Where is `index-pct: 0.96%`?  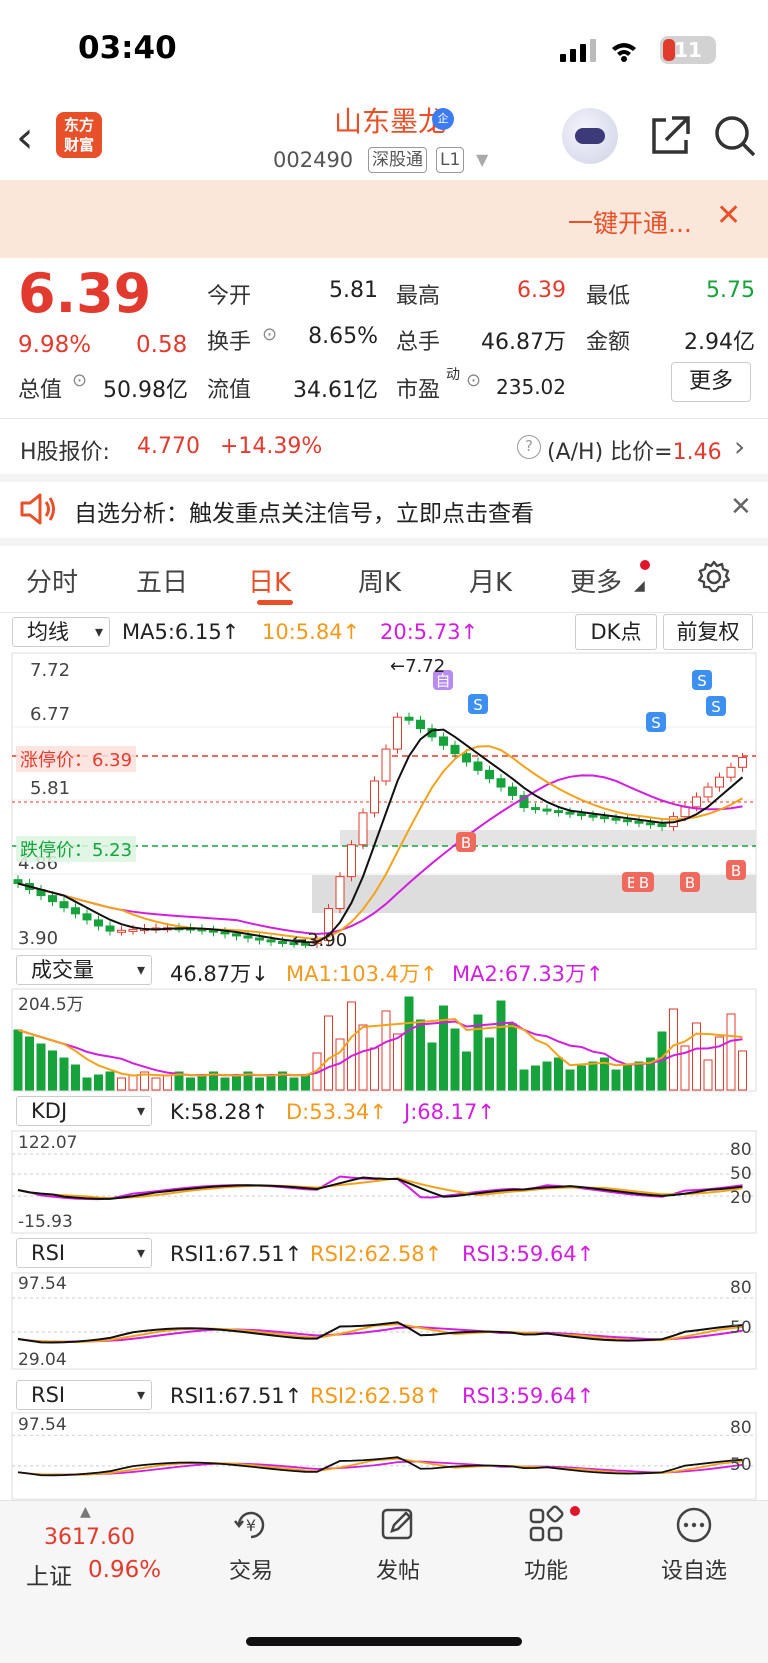 index-pct: 0.96% is located at coordinates (124, 1570).